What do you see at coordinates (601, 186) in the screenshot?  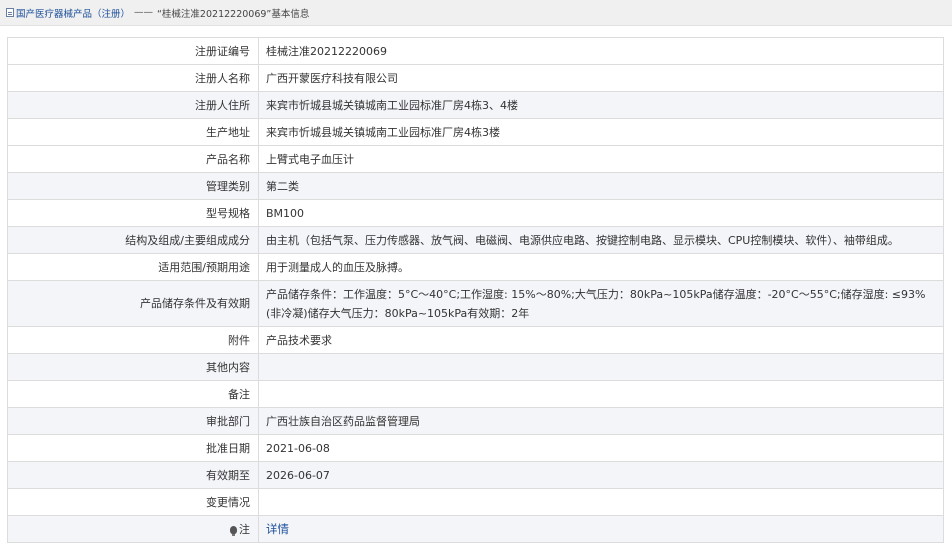 I see `field-value: 第二类` at bounding box center [601, 186].